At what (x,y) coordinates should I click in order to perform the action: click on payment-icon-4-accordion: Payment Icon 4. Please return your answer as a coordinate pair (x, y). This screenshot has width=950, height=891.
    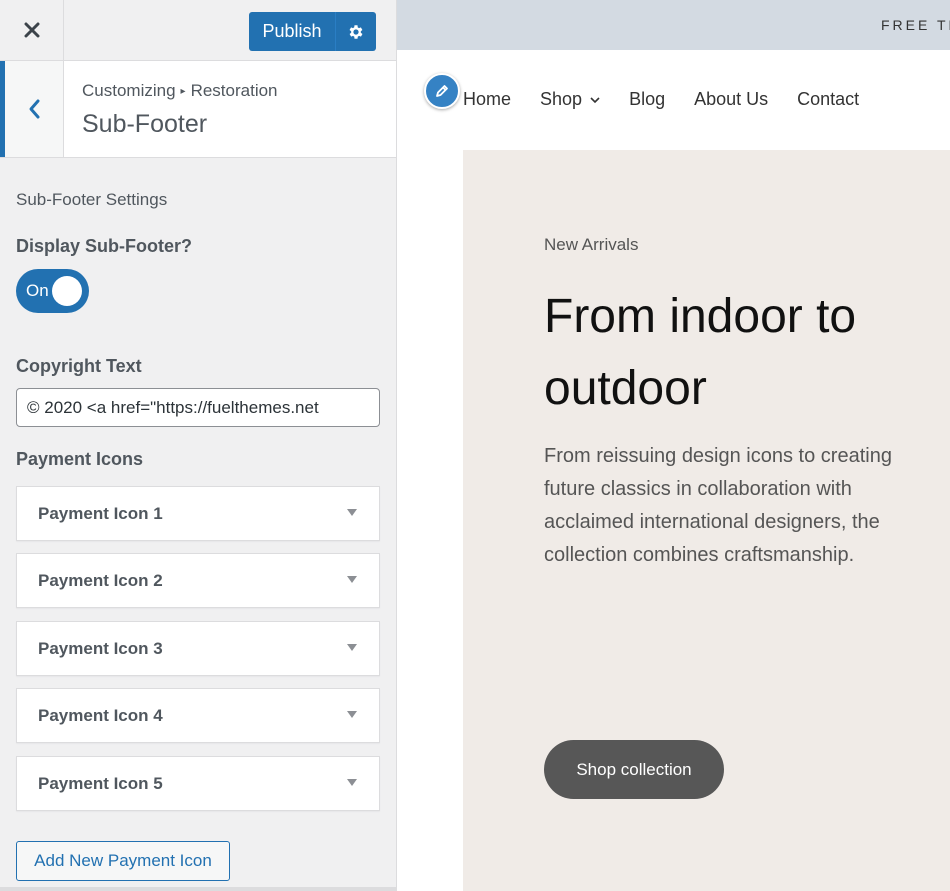
    Looking at the image, I should click on (198, 715).